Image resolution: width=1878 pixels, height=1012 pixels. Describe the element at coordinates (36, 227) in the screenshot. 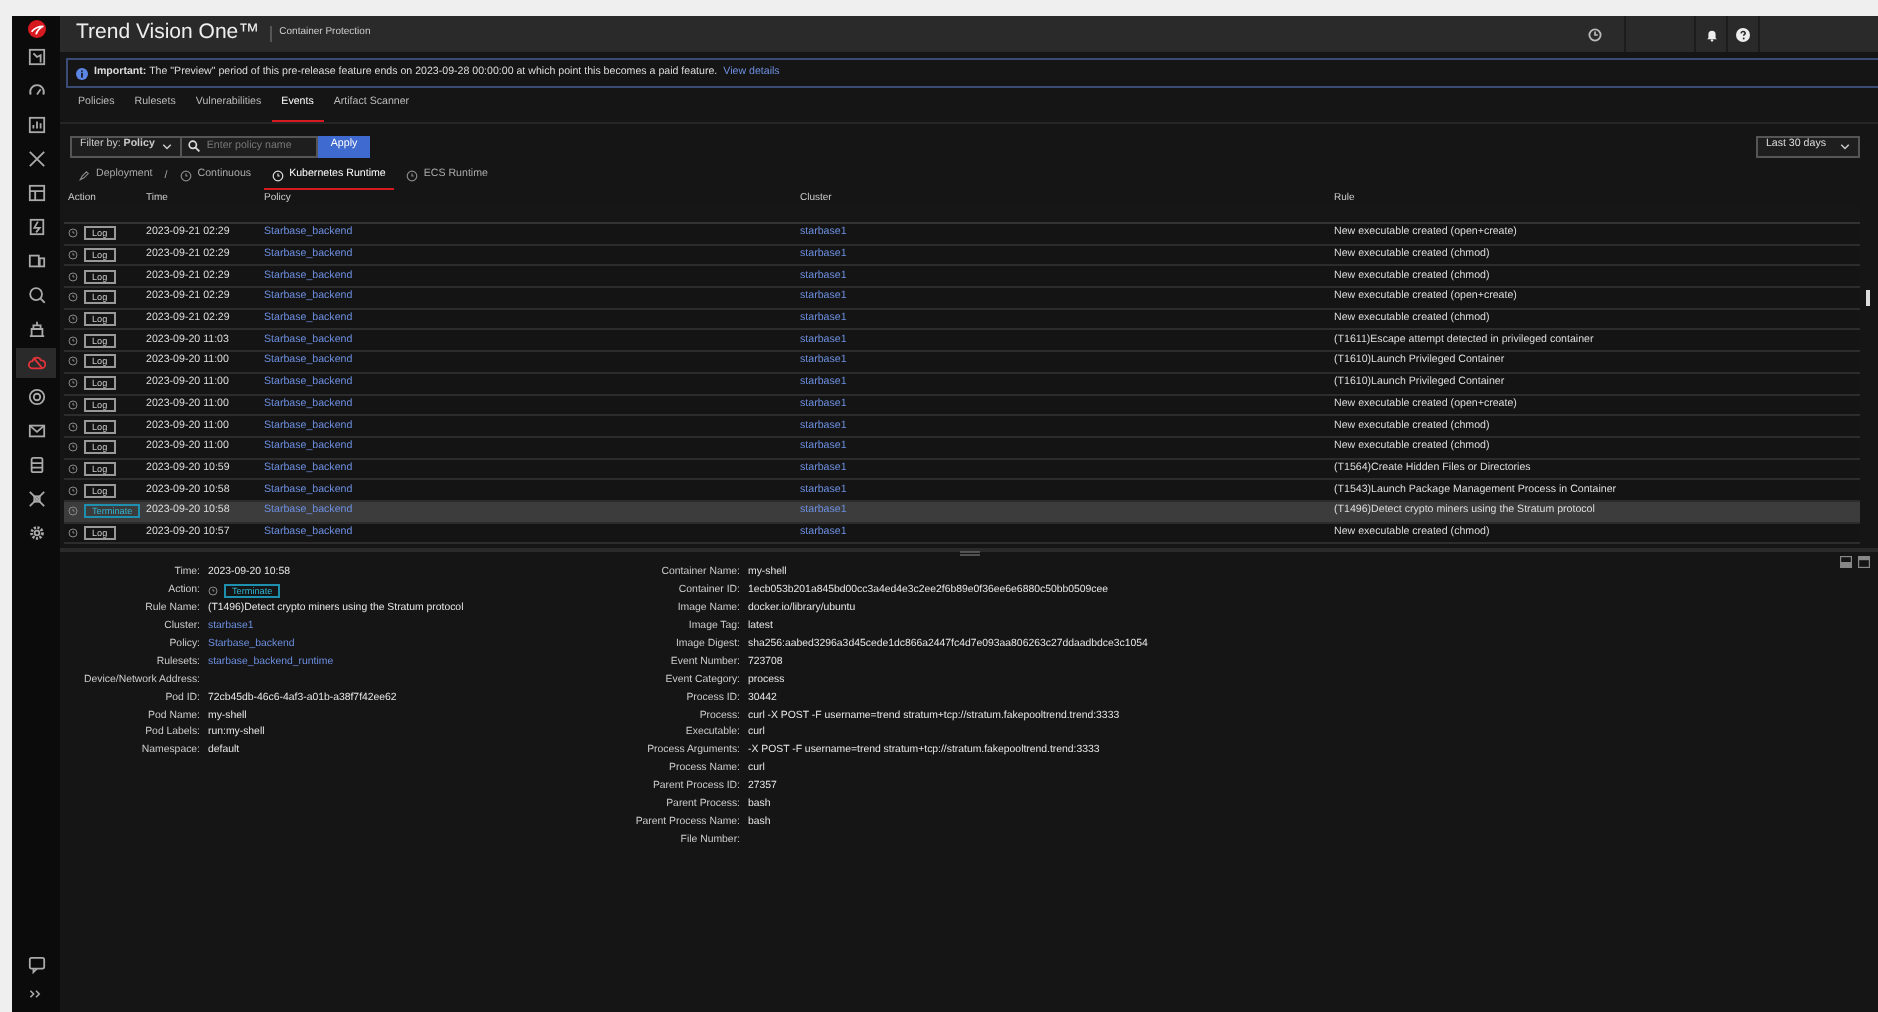

I see `lightning-icon` at that location.